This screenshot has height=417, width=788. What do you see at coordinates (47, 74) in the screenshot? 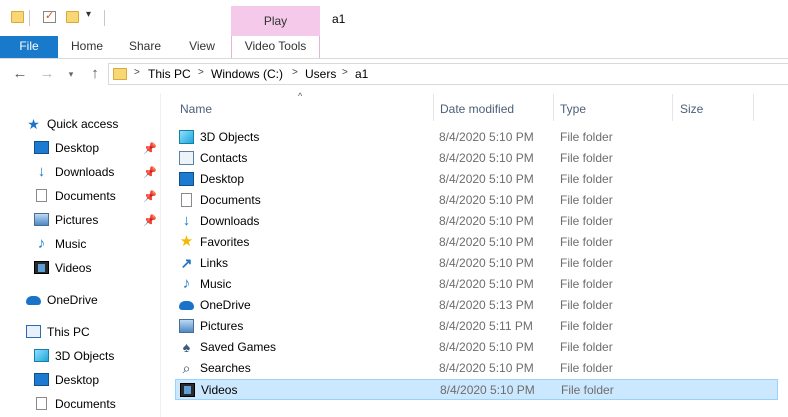
I see `forward-arrow-icon: →` at bounding box center [47, 74].